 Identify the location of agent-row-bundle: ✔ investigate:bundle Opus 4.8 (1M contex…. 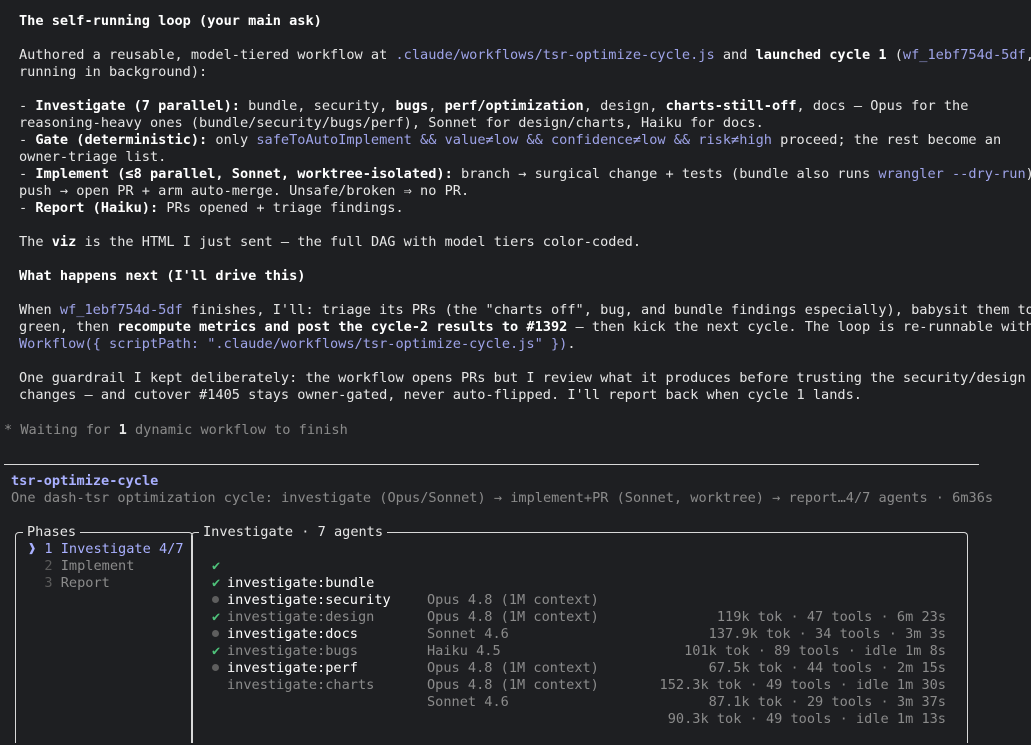
(584, 583).